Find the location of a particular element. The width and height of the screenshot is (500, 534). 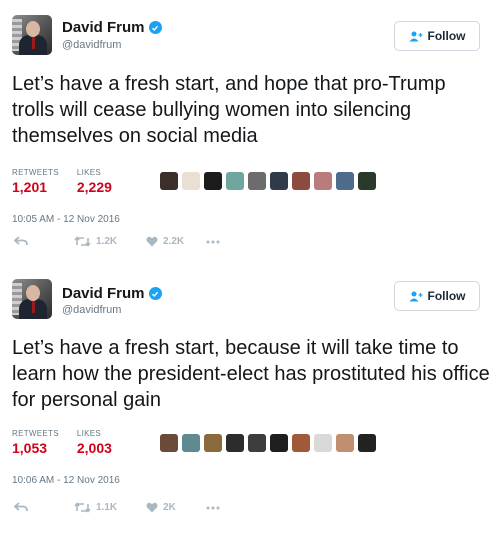

retweet-button: 1.1K is located at coordinates (110, 507).